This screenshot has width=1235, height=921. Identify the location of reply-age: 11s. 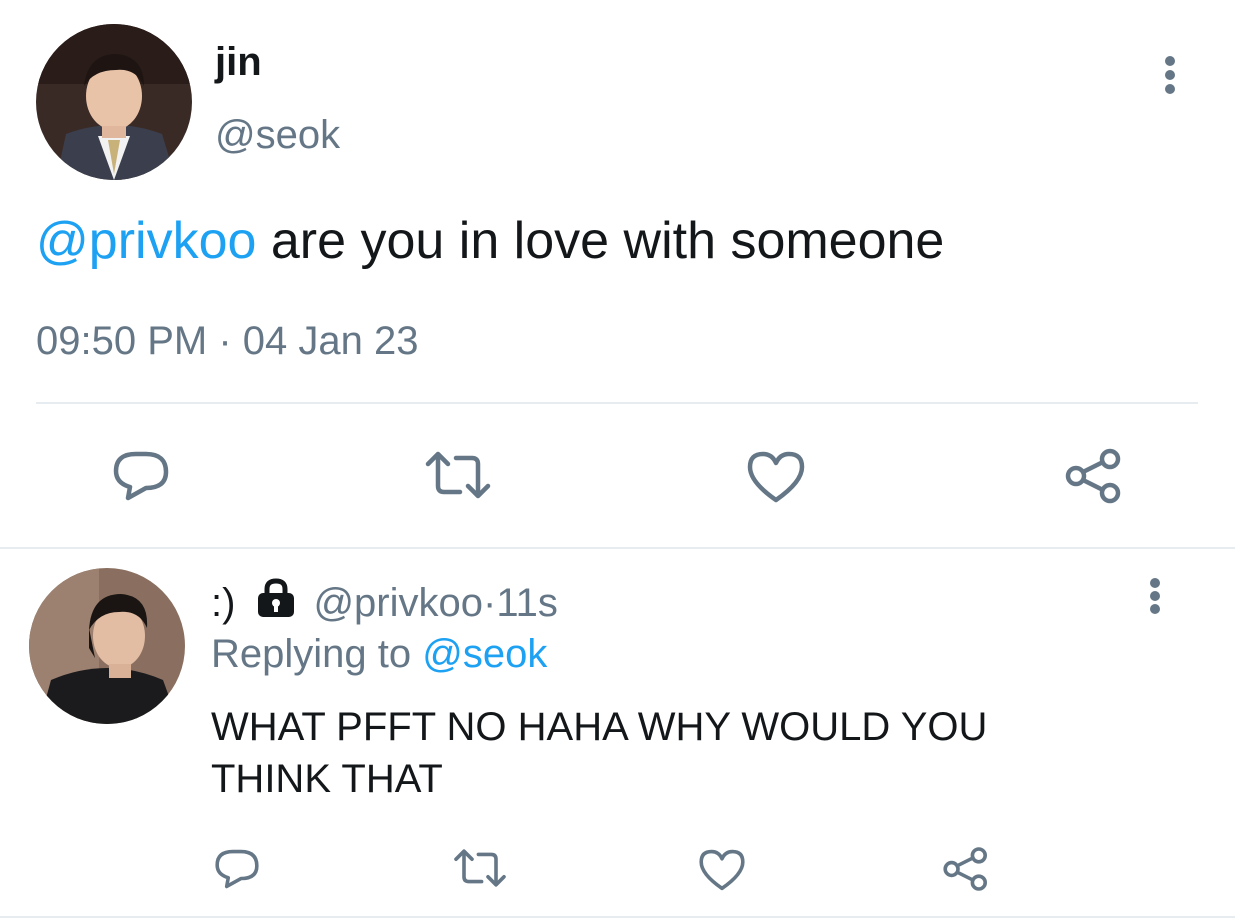
(527, 603).